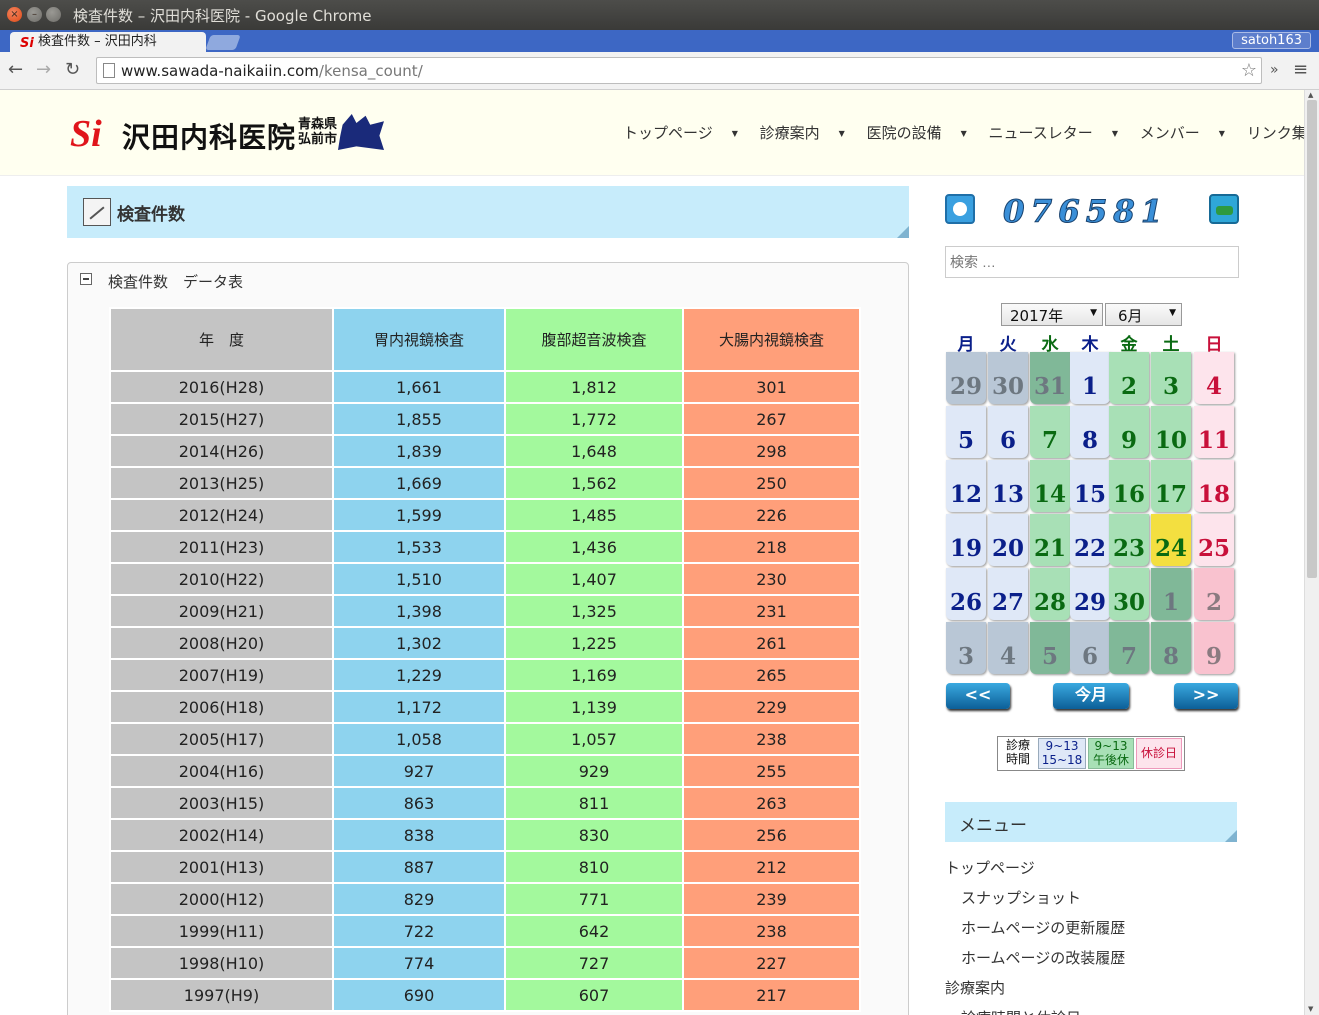  I want to click on calendar-day: 24, so click(1171, 540).